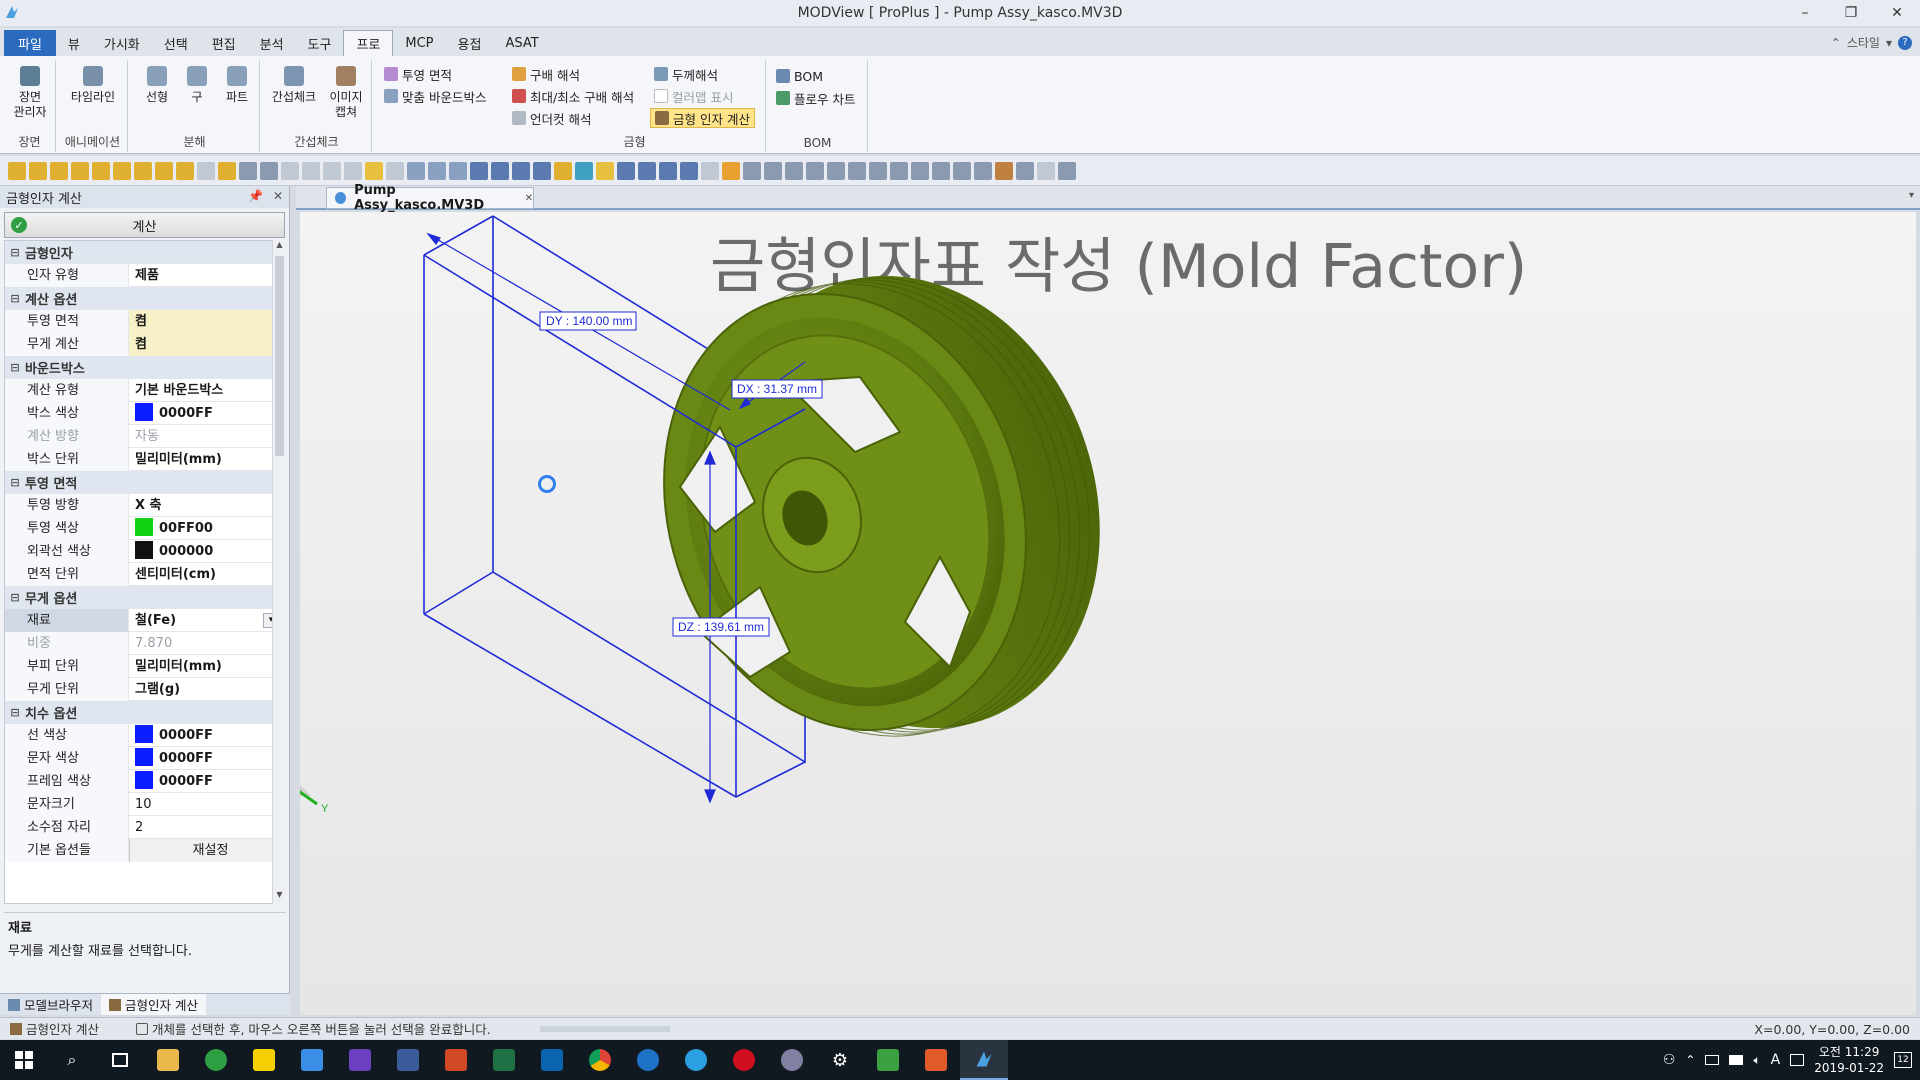  What do you see at coordinates (145, 712) in the screenshot?
I see `property-category: ⊟ 치수 옵션` at bounding box center [145, 712].